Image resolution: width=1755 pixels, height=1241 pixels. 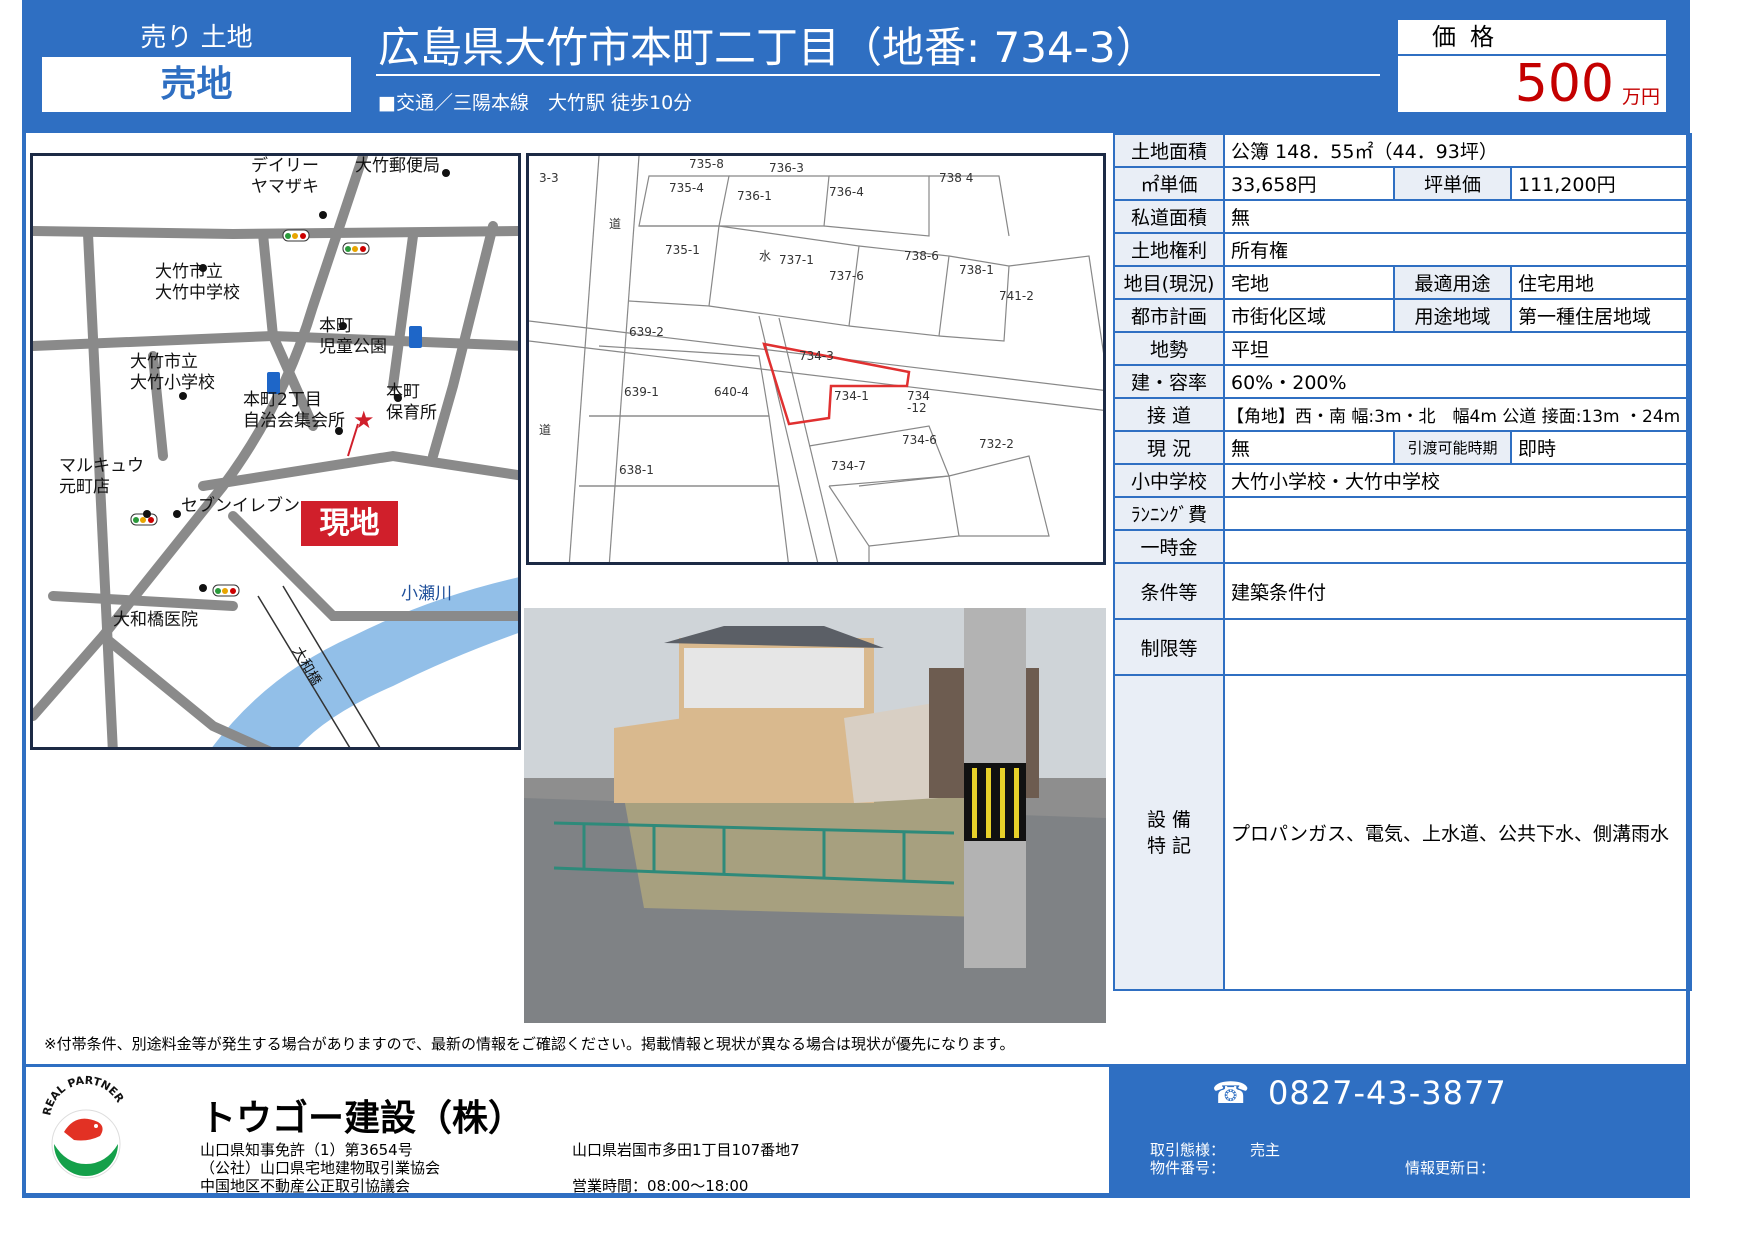 I want to click on row-land-category: 地目(現況) 宅地 最適用途 住宅用地, so click(x=1403, y=282).